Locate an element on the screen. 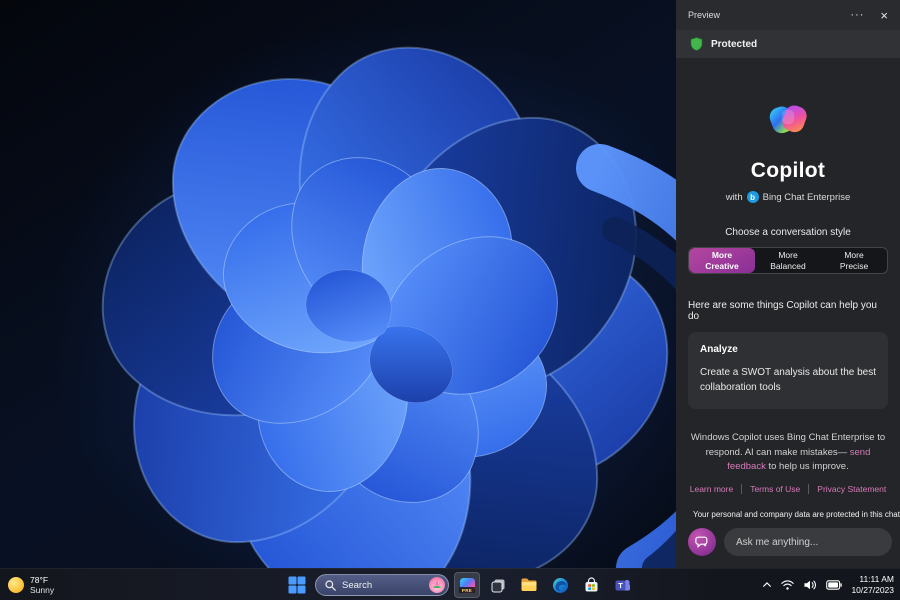 Image resolution: width=900 pixels, height=600 pixels. terms-of-use-link: Terms of Use is located at coordinates (775, 489).